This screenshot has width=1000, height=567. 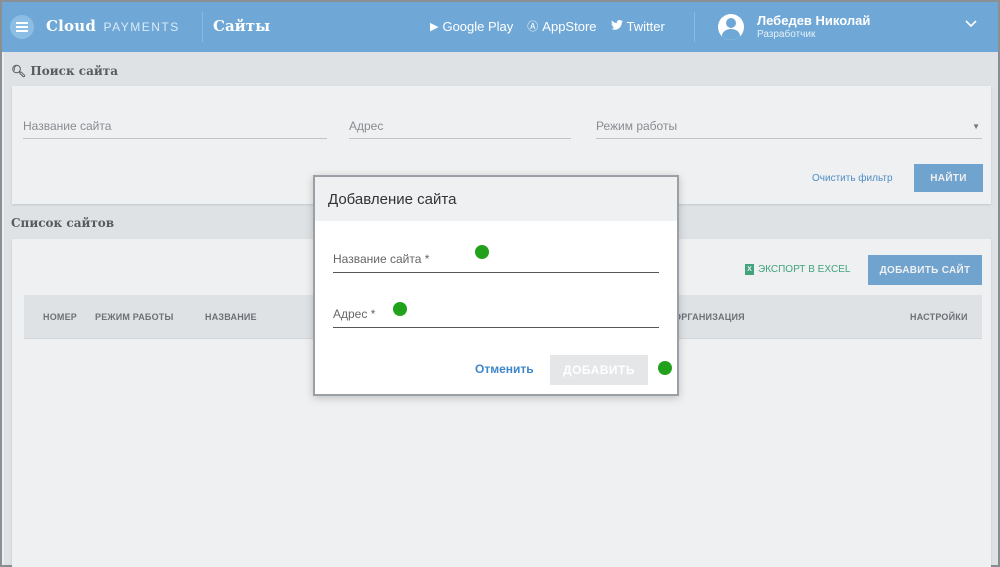 I want to click on menu-icon, so click(x=22, y=27).